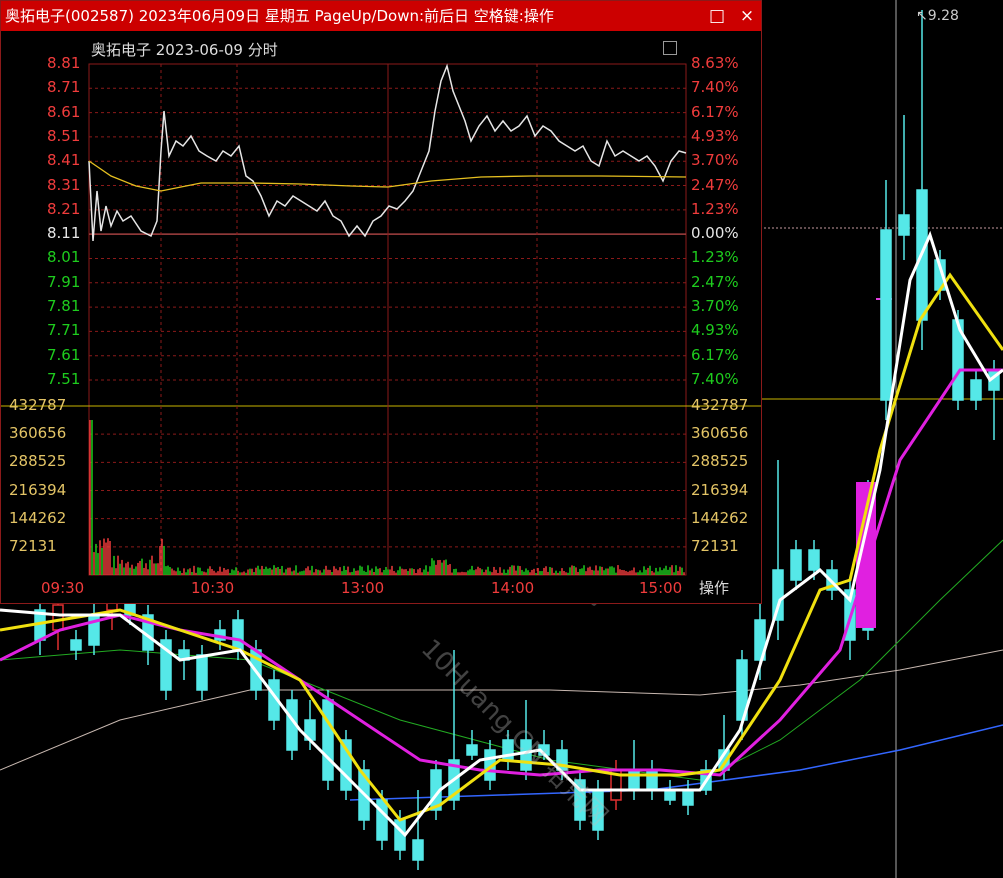 This screenshot has height=878, width=1003. Describe the element at coordinates (363, 588) in the screenshot. I see `time-axis-label: 13:00` at that location.